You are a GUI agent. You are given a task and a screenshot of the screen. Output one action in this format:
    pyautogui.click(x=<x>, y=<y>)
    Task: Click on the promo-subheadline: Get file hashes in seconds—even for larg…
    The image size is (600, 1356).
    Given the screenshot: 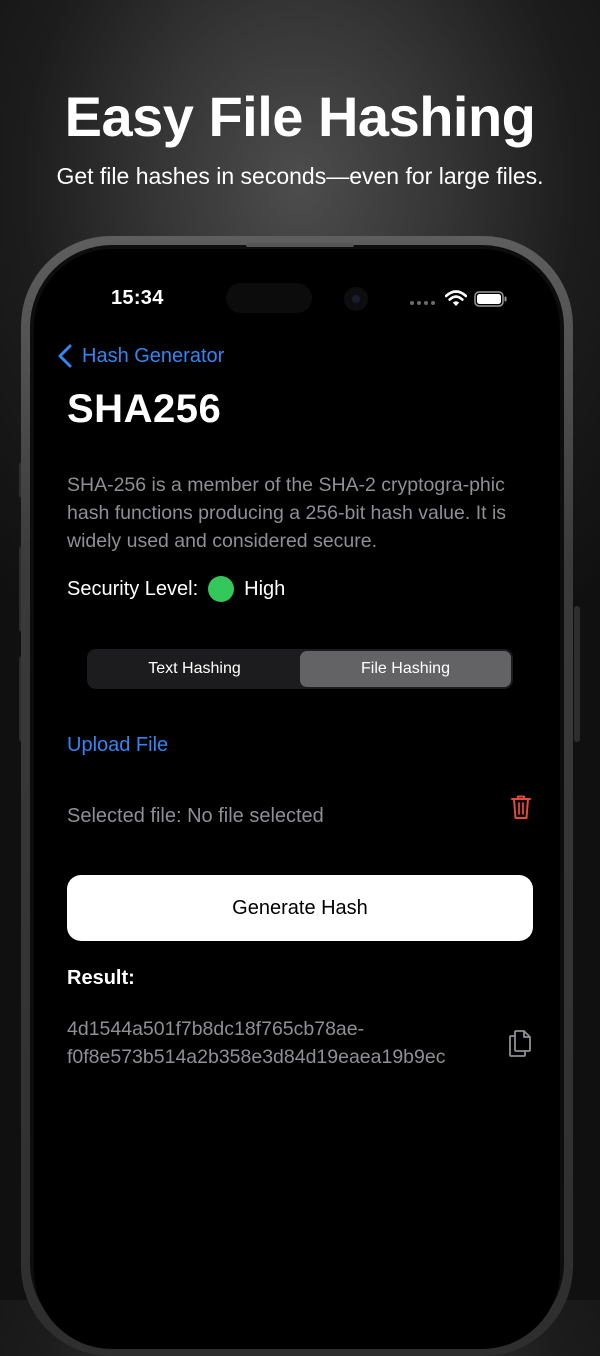 What is the action you would take?
    pyautogui.click(x=300, y=176)
    